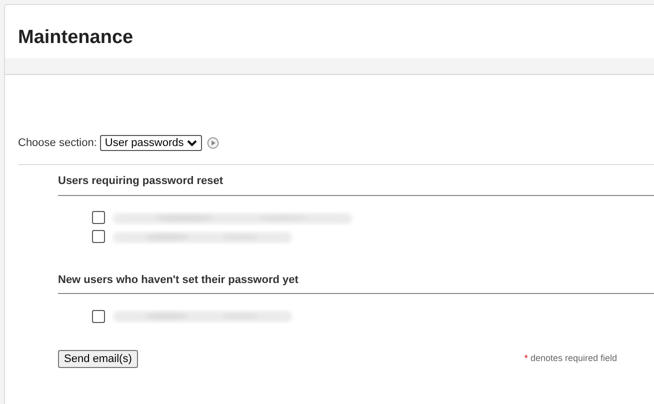  I want to click on chevron-down-icon, so click(191, 143).